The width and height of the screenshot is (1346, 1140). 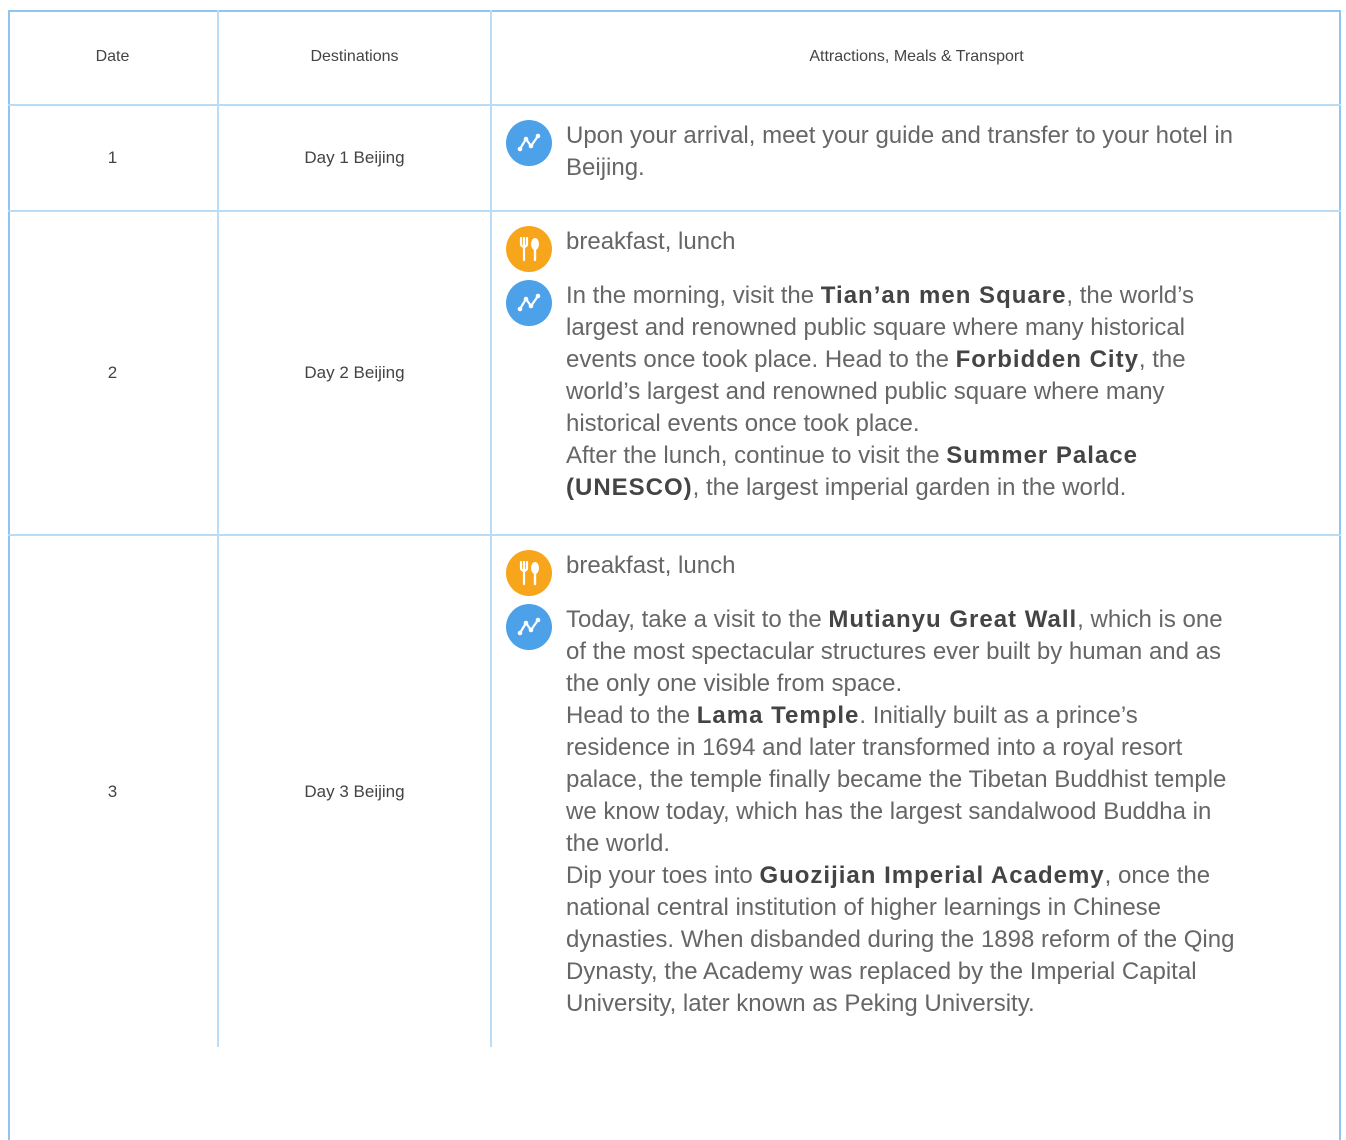 I want to click on attraction-name: Lama Temple, so click(x=778, y=715).